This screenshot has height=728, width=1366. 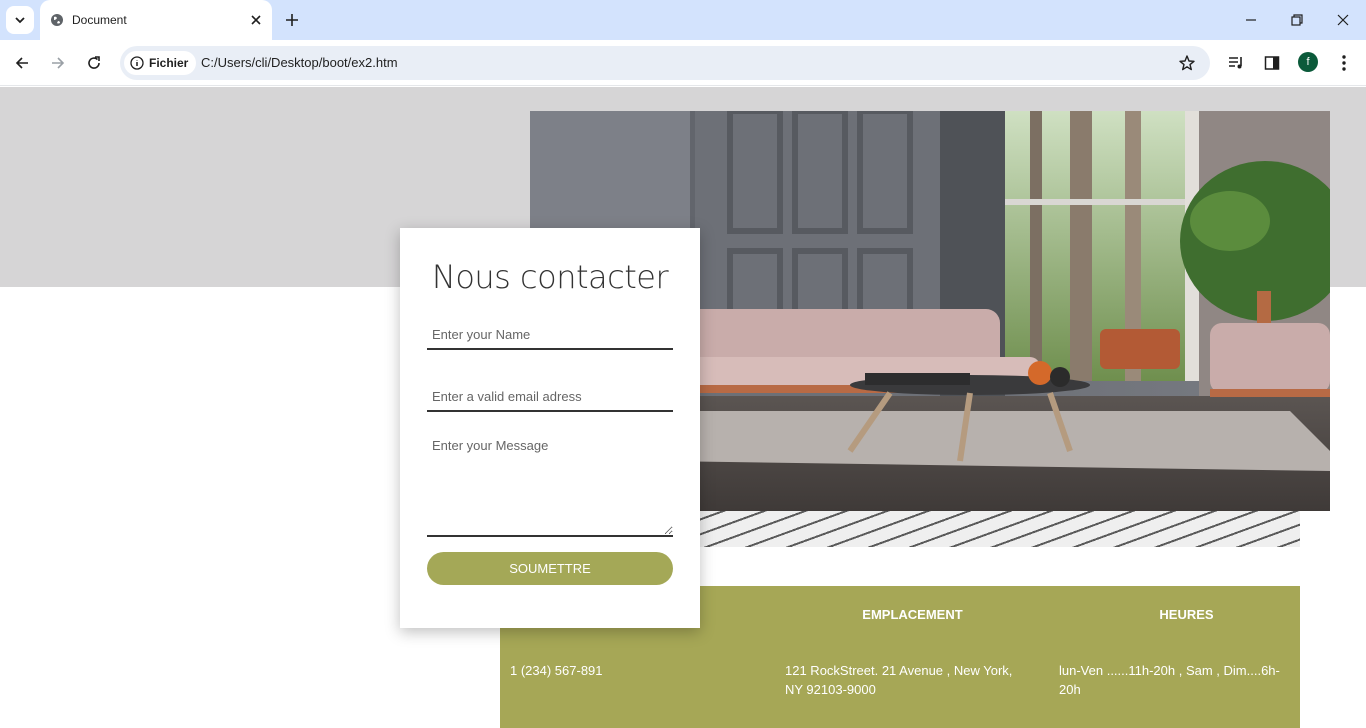 What do you see at coordinates (137, 63) in the screenshot?
I see `info-icon` at bounding box center [137, 63].